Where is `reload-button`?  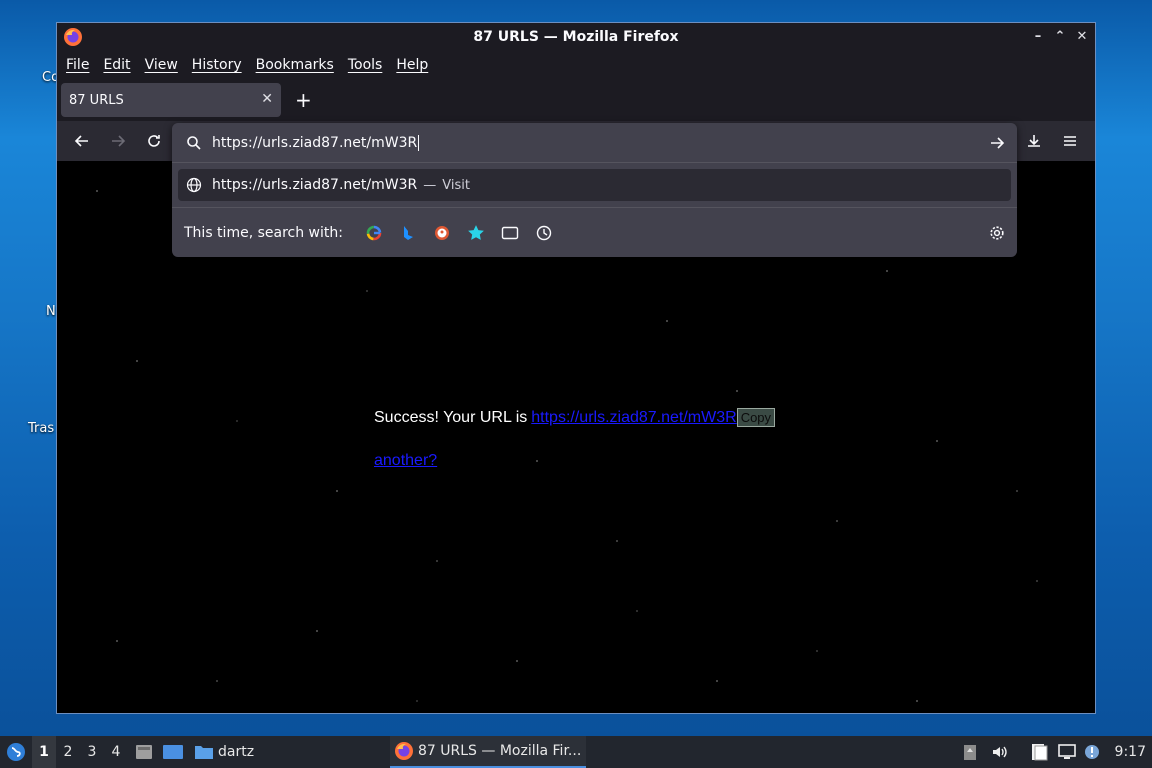 reload-button is located at coordinates (154, 141).